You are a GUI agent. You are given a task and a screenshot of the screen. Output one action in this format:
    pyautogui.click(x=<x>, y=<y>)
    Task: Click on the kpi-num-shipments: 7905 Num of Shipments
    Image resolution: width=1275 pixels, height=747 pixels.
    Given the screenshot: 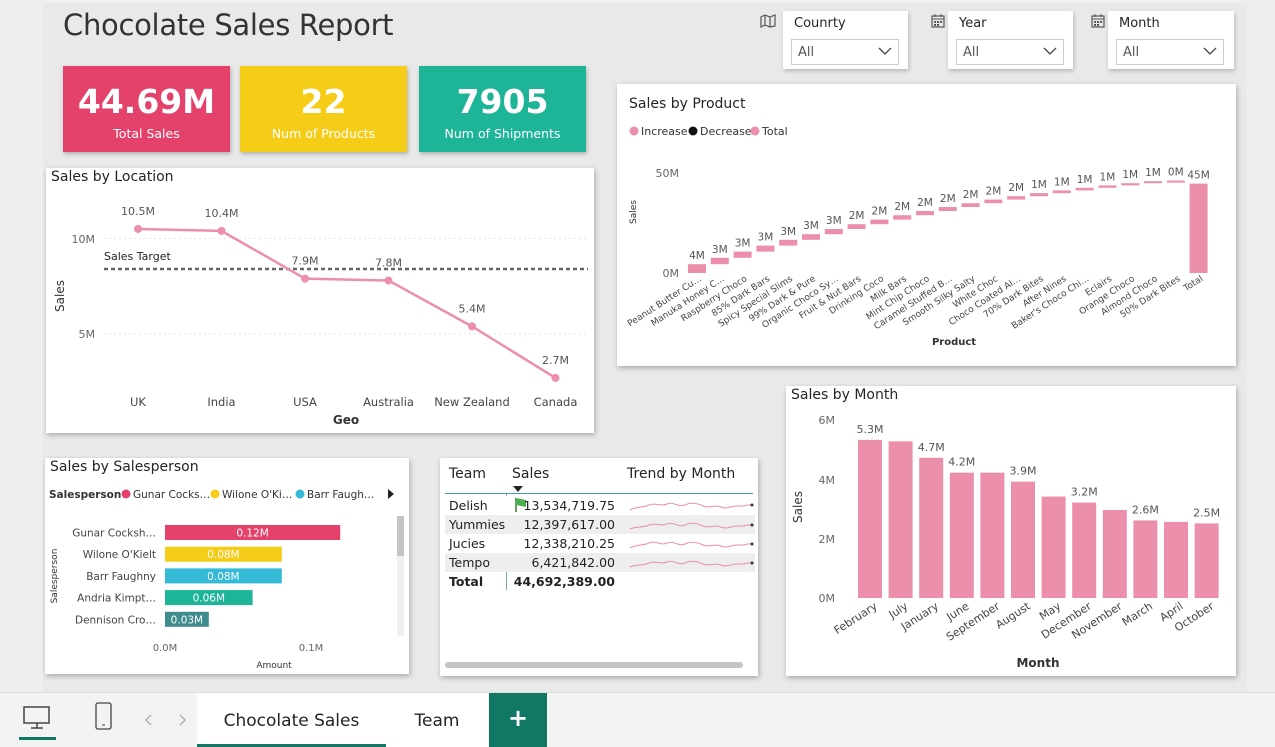 What is the action you would take?
    pyautogui.click(x=502, y=109)
    